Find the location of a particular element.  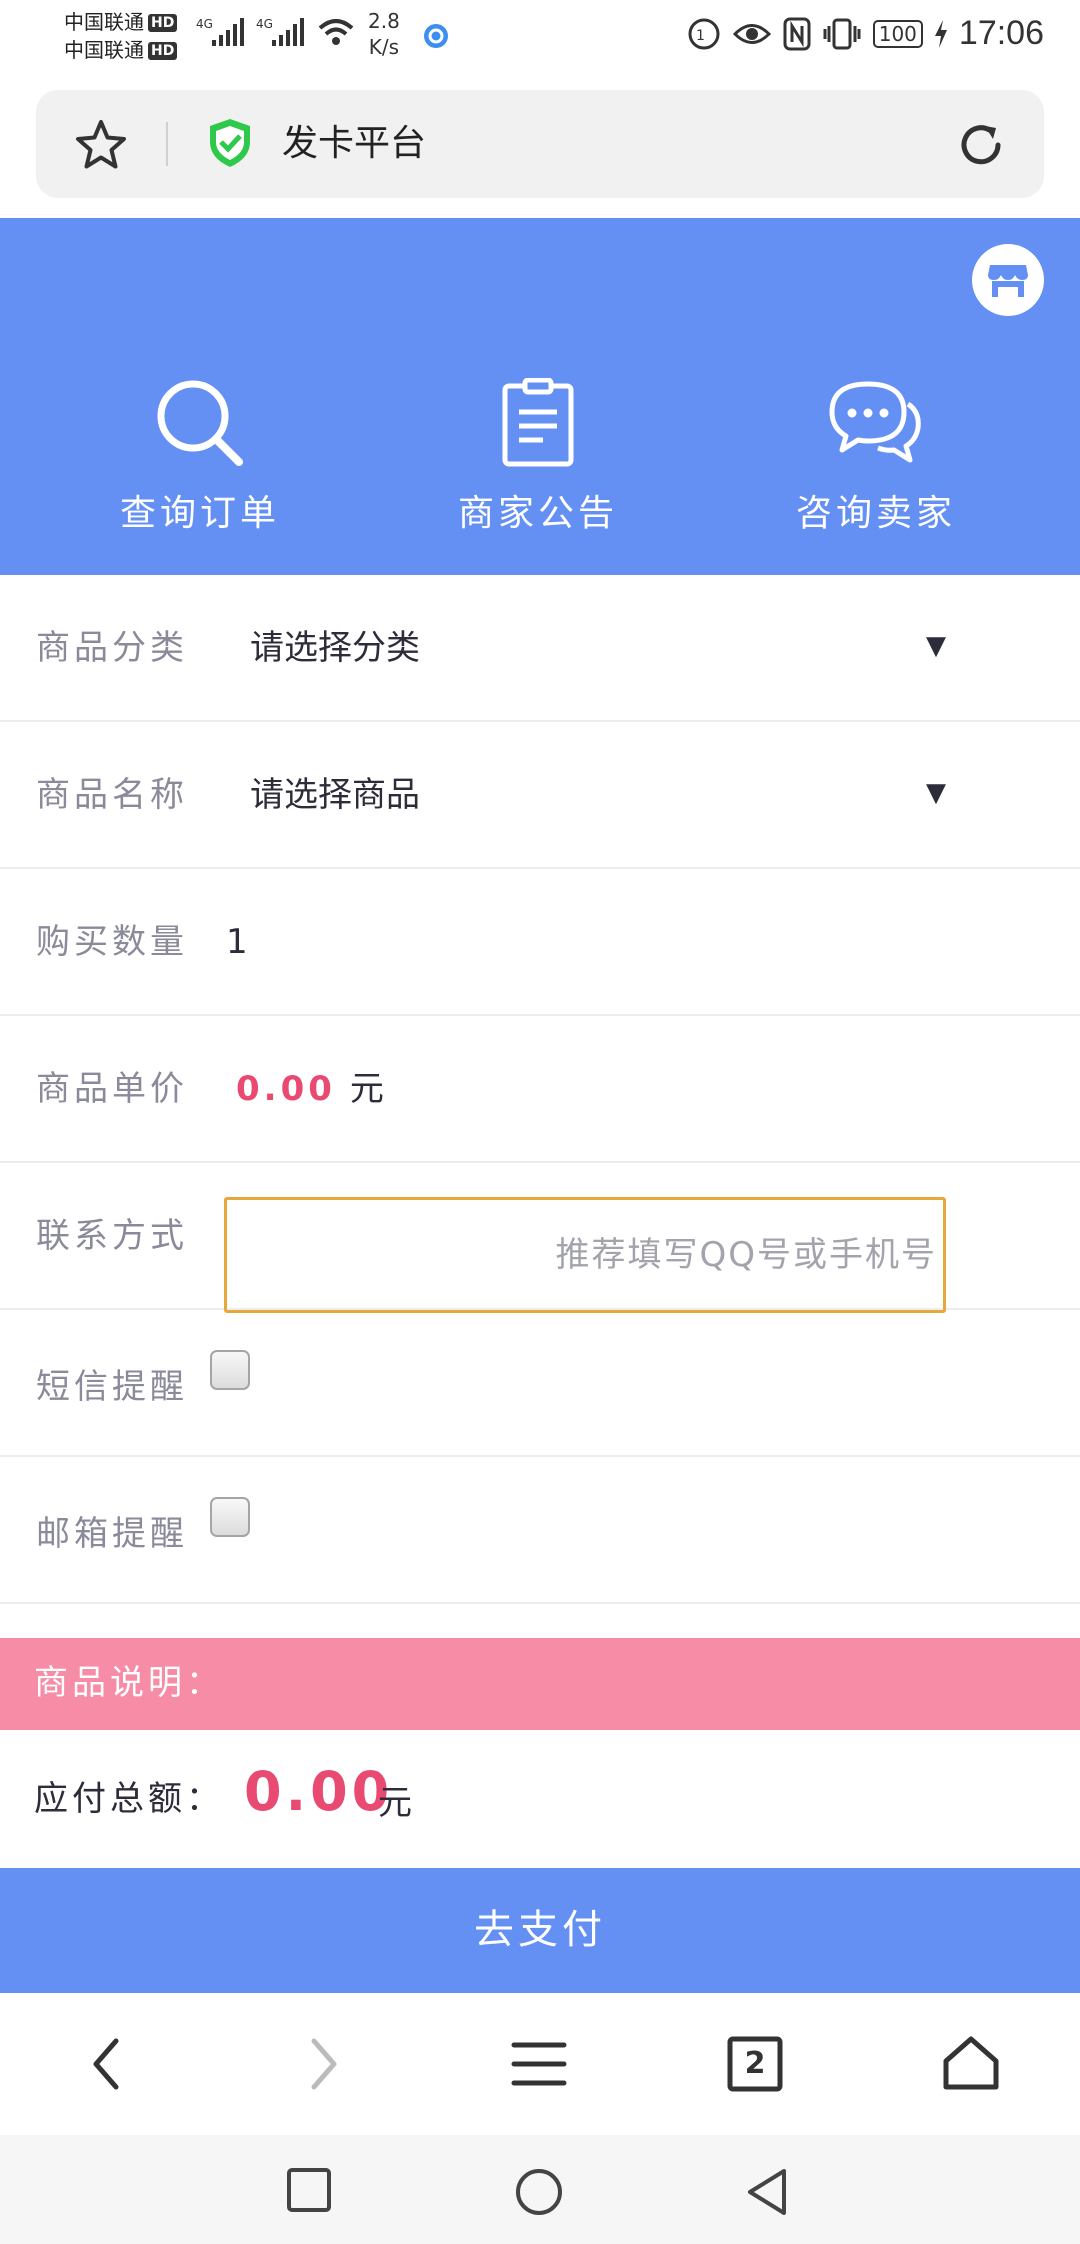

recent-apps-icon is located at coordinates (309, 2190).